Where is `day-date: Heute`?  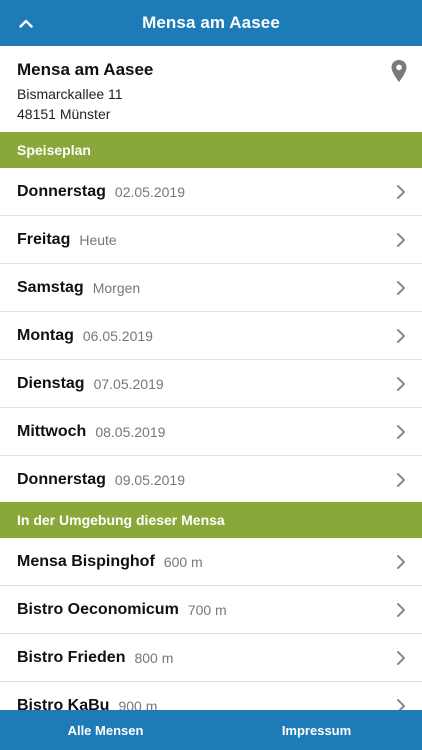
day-date: Heute is located at coordinates (98, 239).